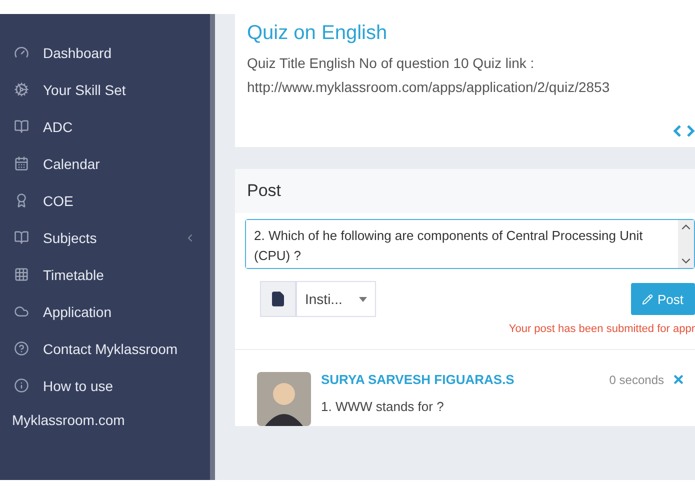 The width and height of the screenshot is (695, 494). Describe the element at coordinates (684, 131) in the screenshot. I see `prev-next-icon` at that location.